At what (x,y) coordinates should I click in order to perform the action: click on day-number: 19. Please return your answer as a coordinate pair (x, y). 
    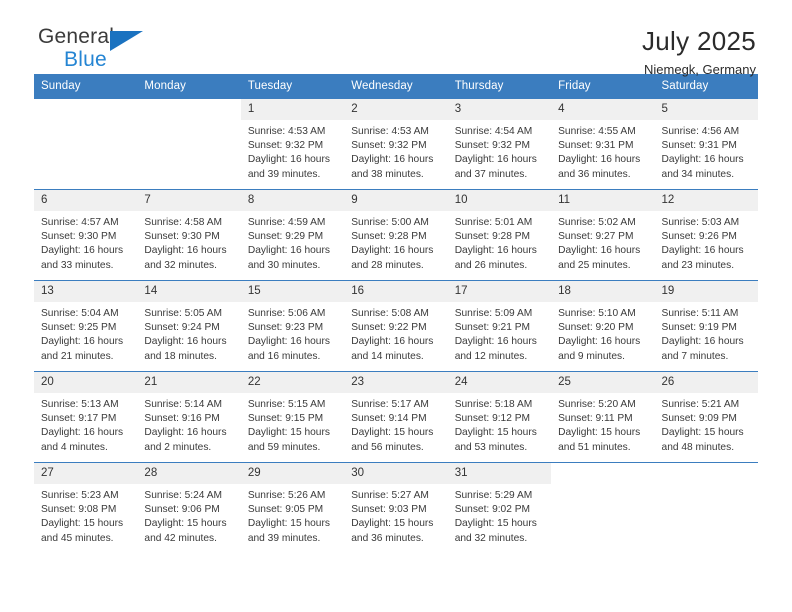
    Looking at the image, I should click on (706, 291).